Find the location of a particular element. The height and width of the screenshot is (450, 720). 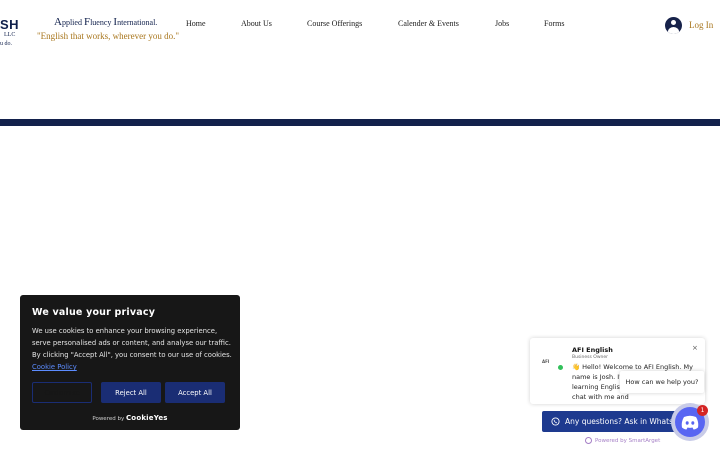

chat-agent-avatar: AFI is located at coordinates (553, 363).